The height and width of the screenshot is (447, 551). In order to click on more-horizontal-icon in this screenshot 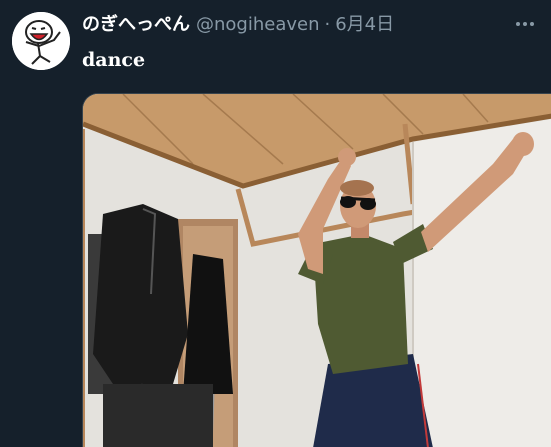, I will do `click(525, 24)`.